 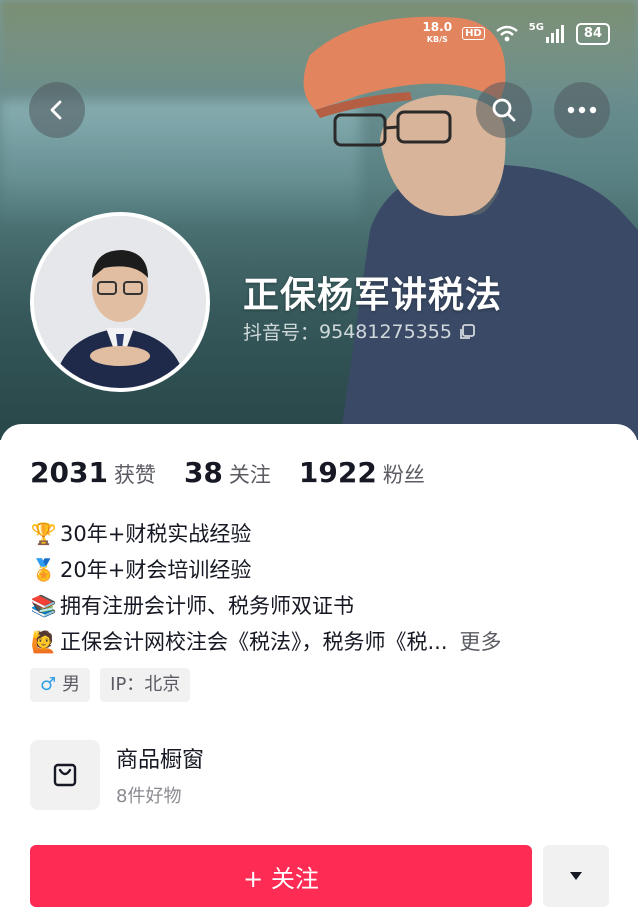 What do you see at coordinates (281, 333) in the screenshot?
I see `douyin-id-label: 抖音号：` at bounding box center [281, 333].